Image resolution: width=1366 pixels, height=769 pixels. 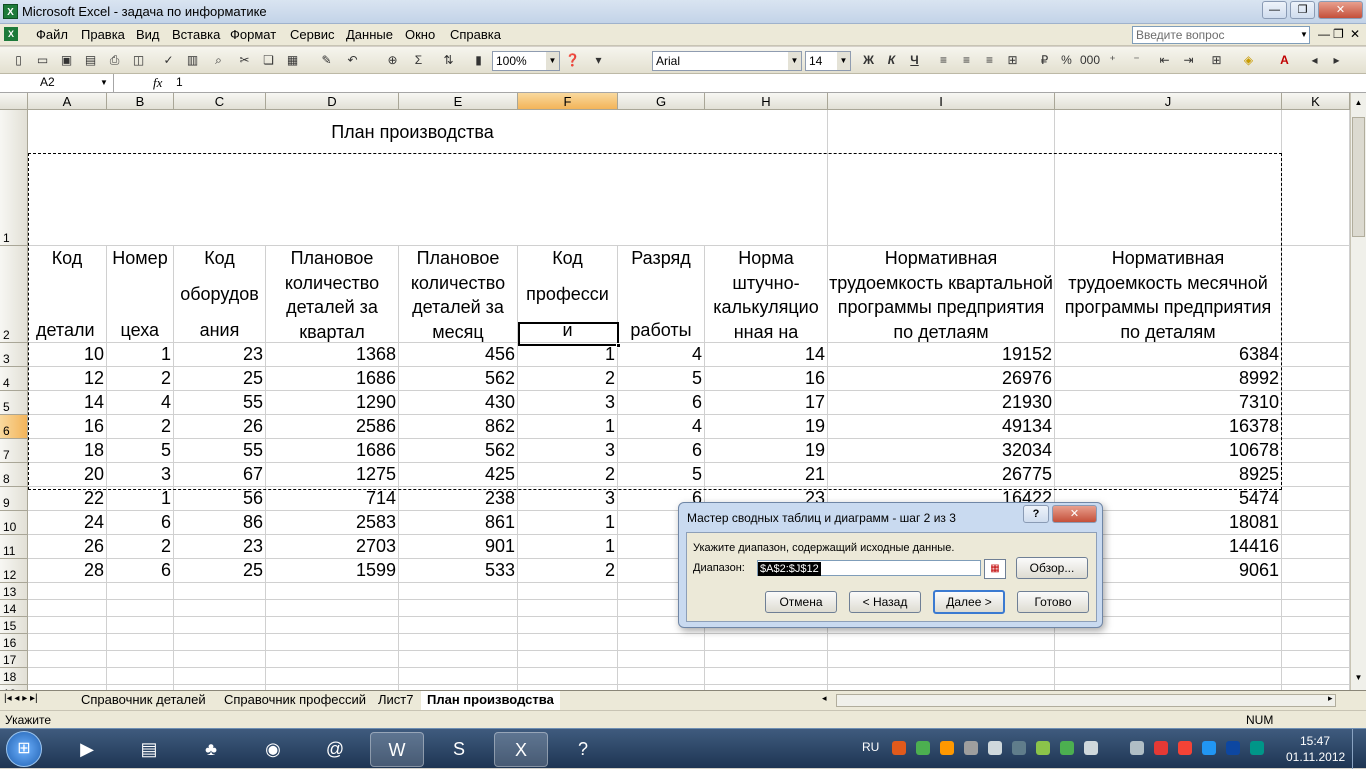 What do you see at coordinates (458, 571) in the screenshot?
I see `data-cell: 533` at bounding box center [458, 571].